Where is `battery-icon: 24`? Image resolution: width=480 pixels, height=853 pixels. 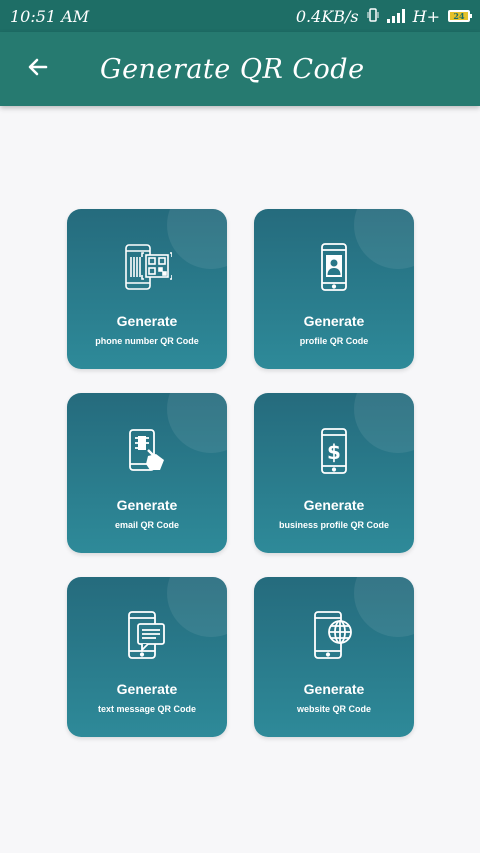
battery-icon: 24 is located at coordinates (460, 16).